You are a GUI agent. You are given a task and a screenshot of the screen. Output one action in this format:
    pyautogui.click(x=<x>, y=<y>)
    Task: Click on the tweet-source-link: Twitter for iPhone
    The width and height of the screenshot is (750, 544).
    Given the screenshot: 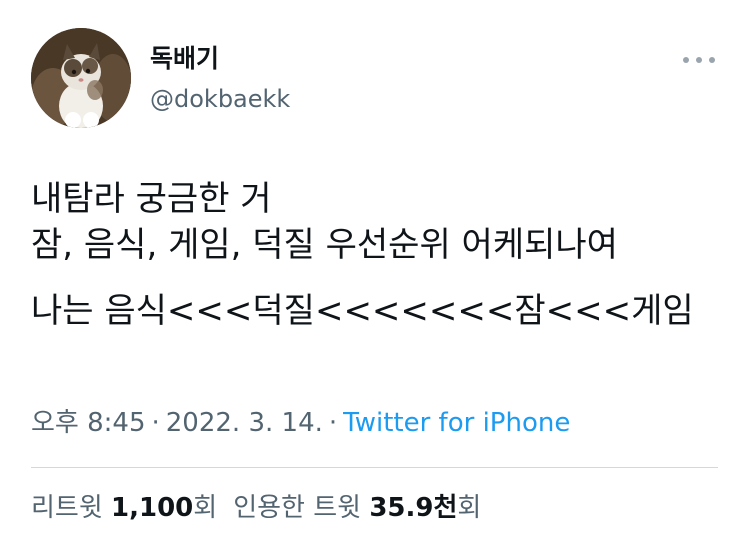 What is the action you would take?
    pyautogui.click(x=456, y=423)
    